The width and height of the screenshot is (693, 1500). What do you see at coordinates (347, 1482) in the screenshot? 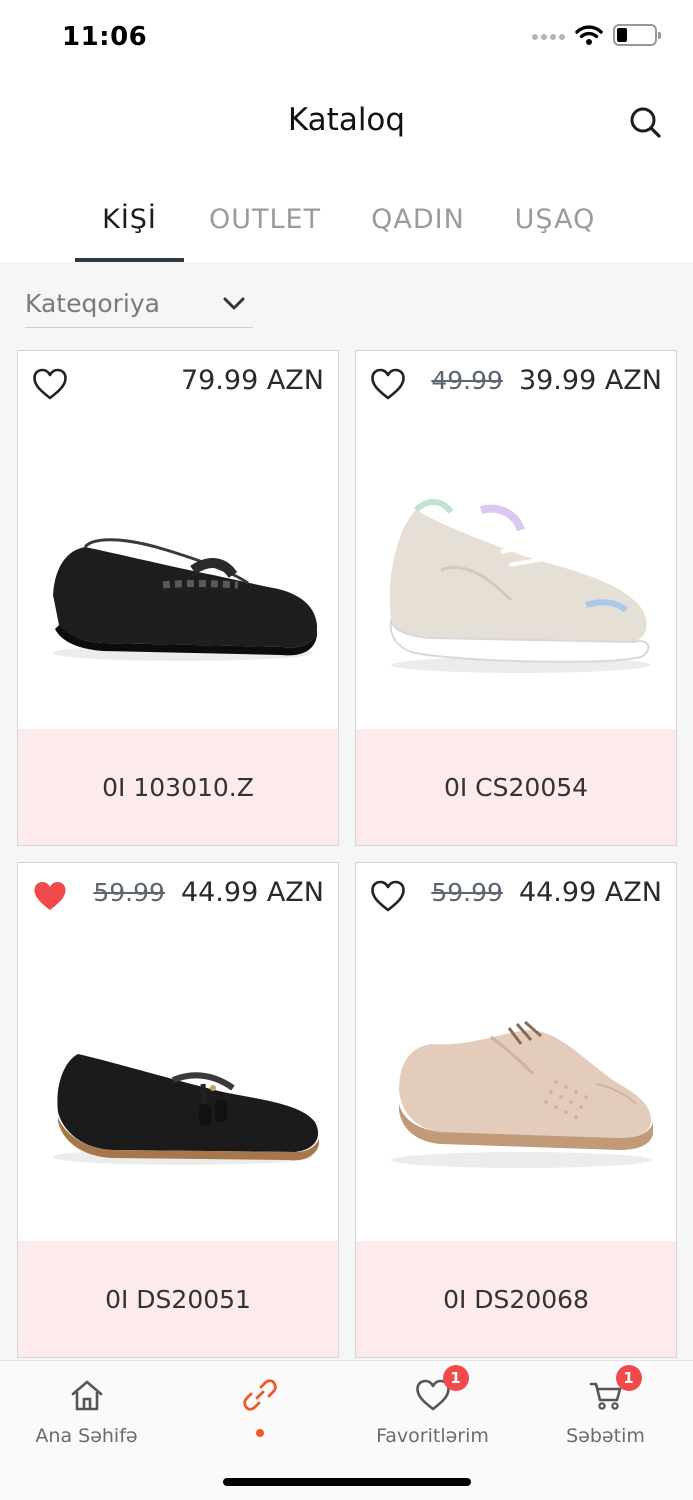
I see `home-indicator` at bounding box center [347, 1482].